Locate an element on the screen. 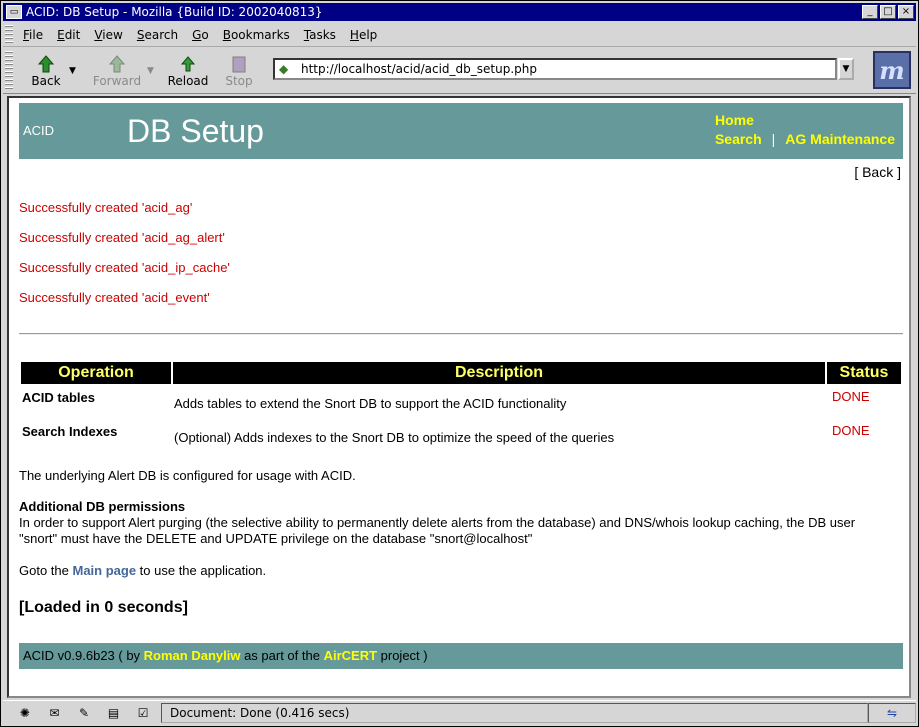 The height and width of the screenshot is (727, 919). status-bar: ✺ ✉ ✎ ▤ ☑ Document: Done (0.416 secs) ⇋ is located at coordinates (459, 712).